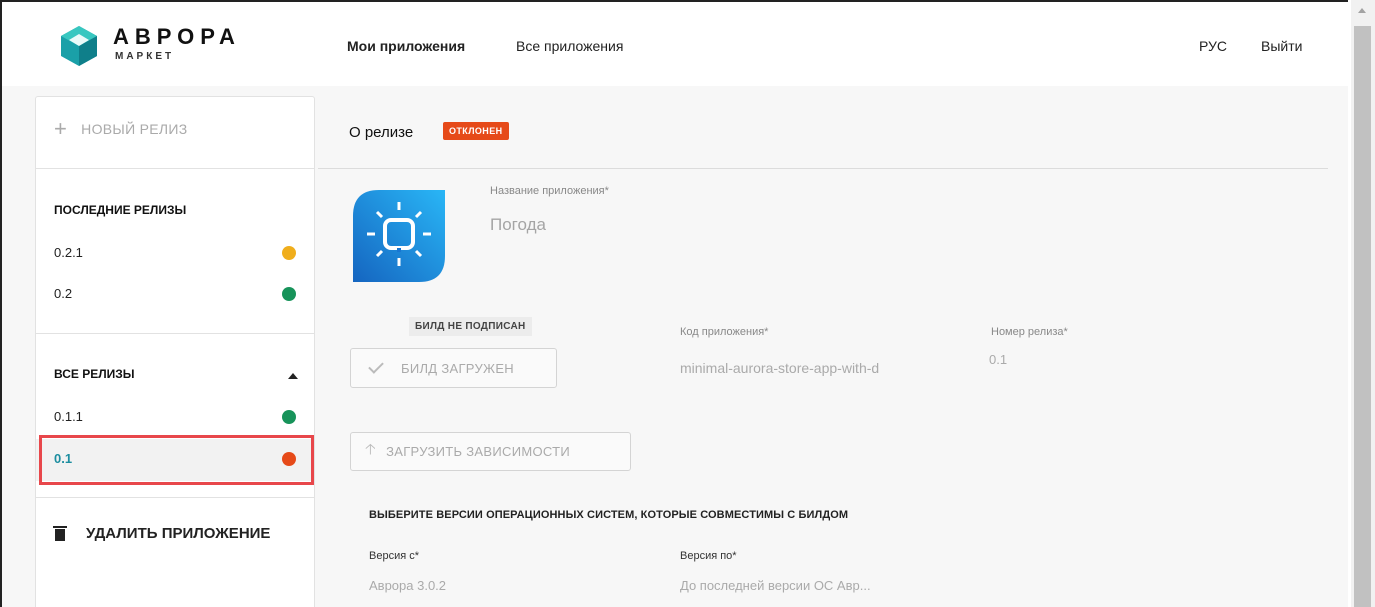  I want to click on logout-link: Выйти, so click(1281, 46).